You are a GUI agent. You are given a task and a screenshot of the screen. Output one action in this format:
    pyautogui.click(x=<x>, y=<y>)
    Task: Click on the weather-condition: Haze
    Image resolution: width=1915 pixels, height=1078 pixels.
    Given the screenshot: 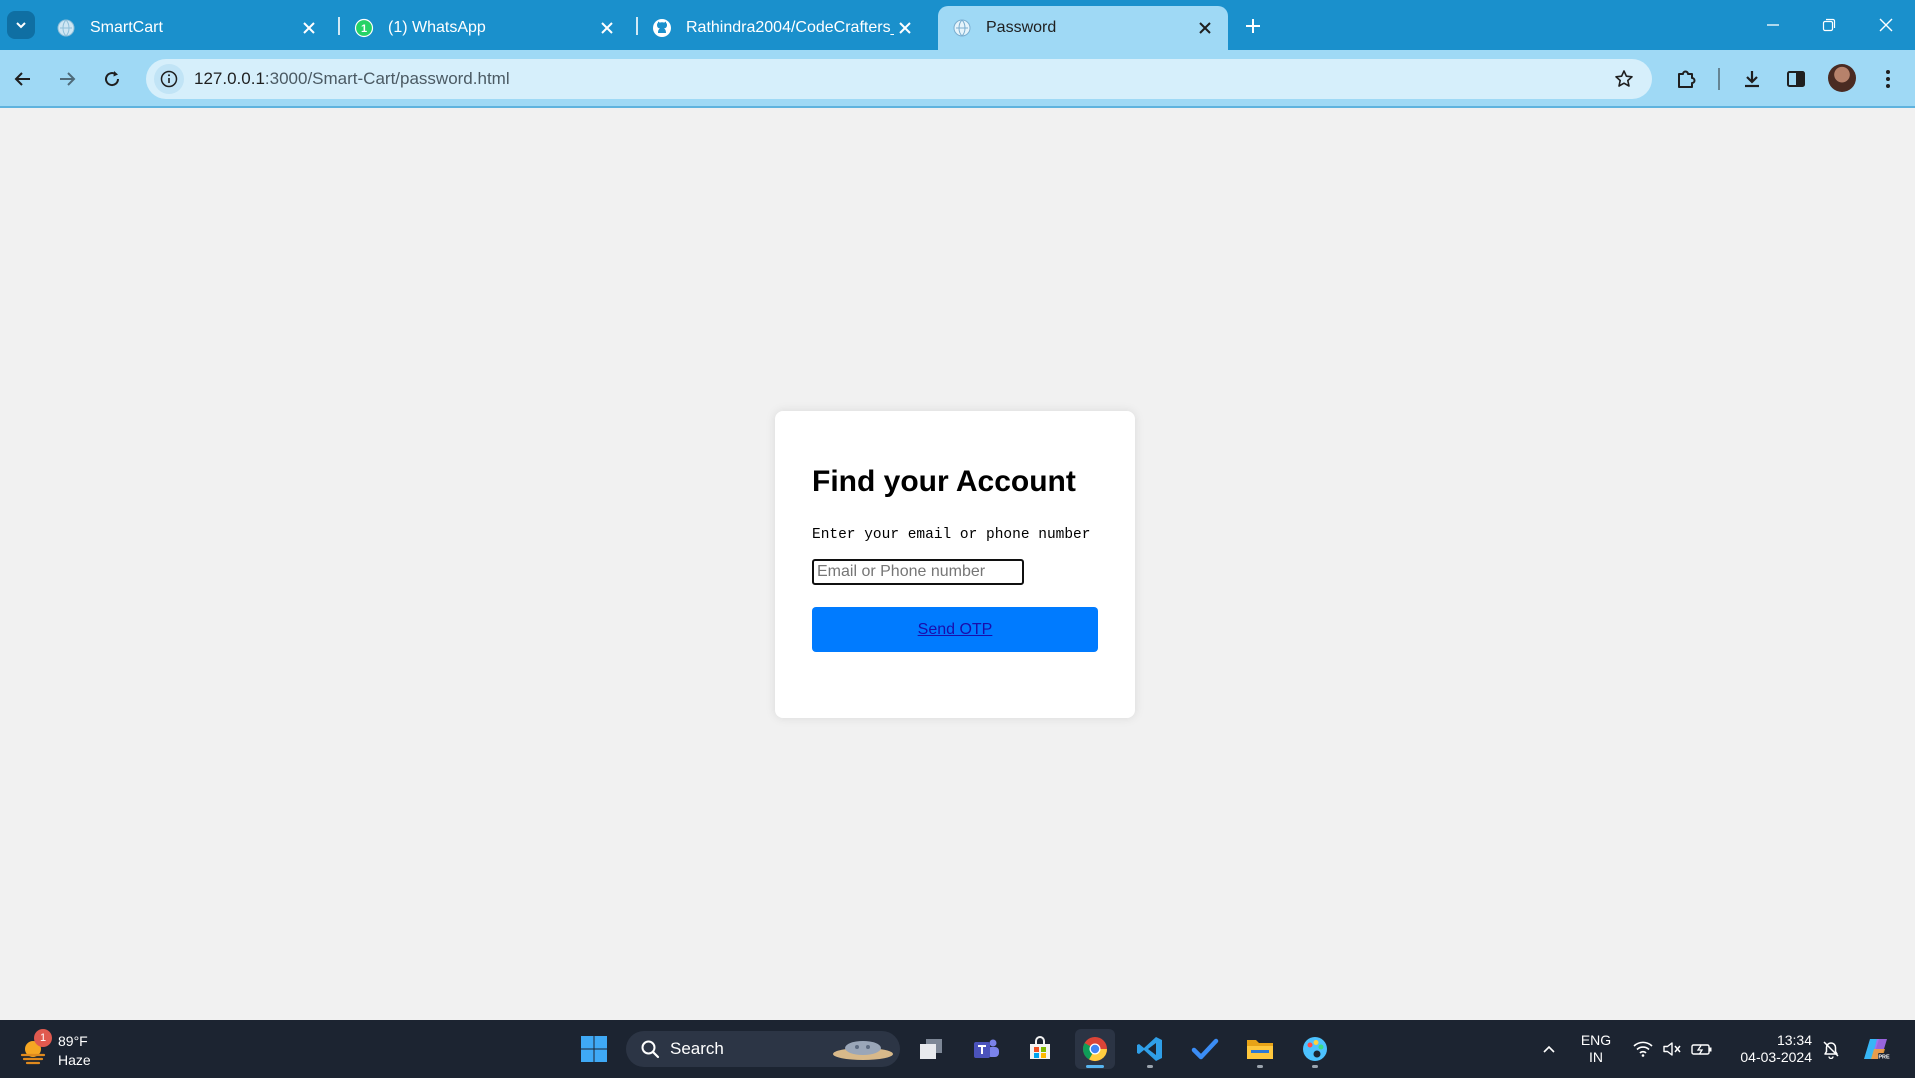 What is the action you would take?
    pyautogui.click(x=74, y=1060)
    